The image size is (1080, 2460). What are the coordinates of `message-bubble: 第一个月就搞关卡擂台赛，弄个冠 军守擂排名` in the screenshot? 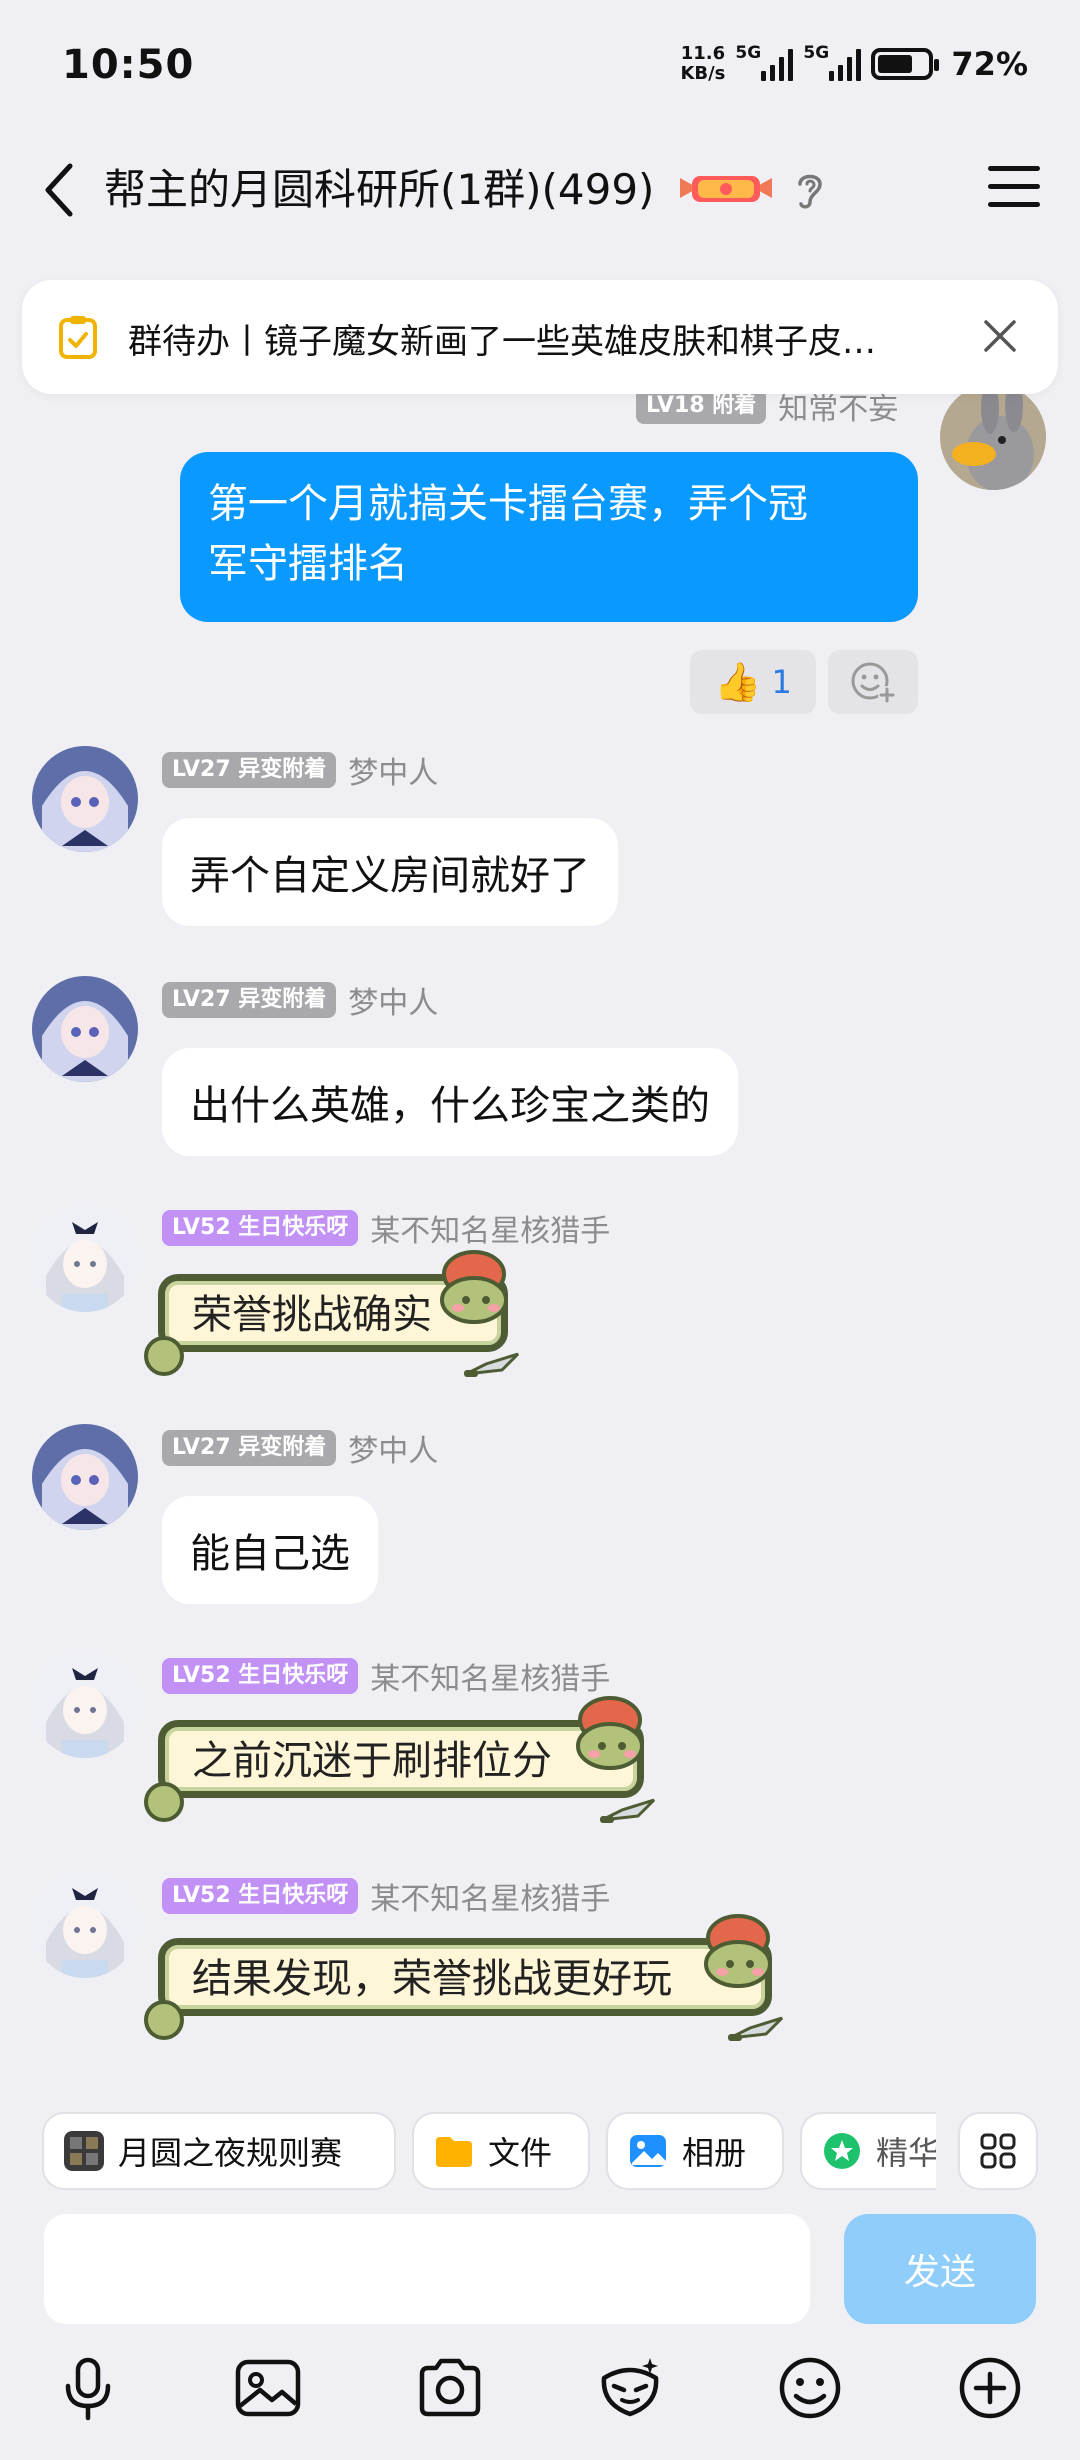 It's located at (549, 537).